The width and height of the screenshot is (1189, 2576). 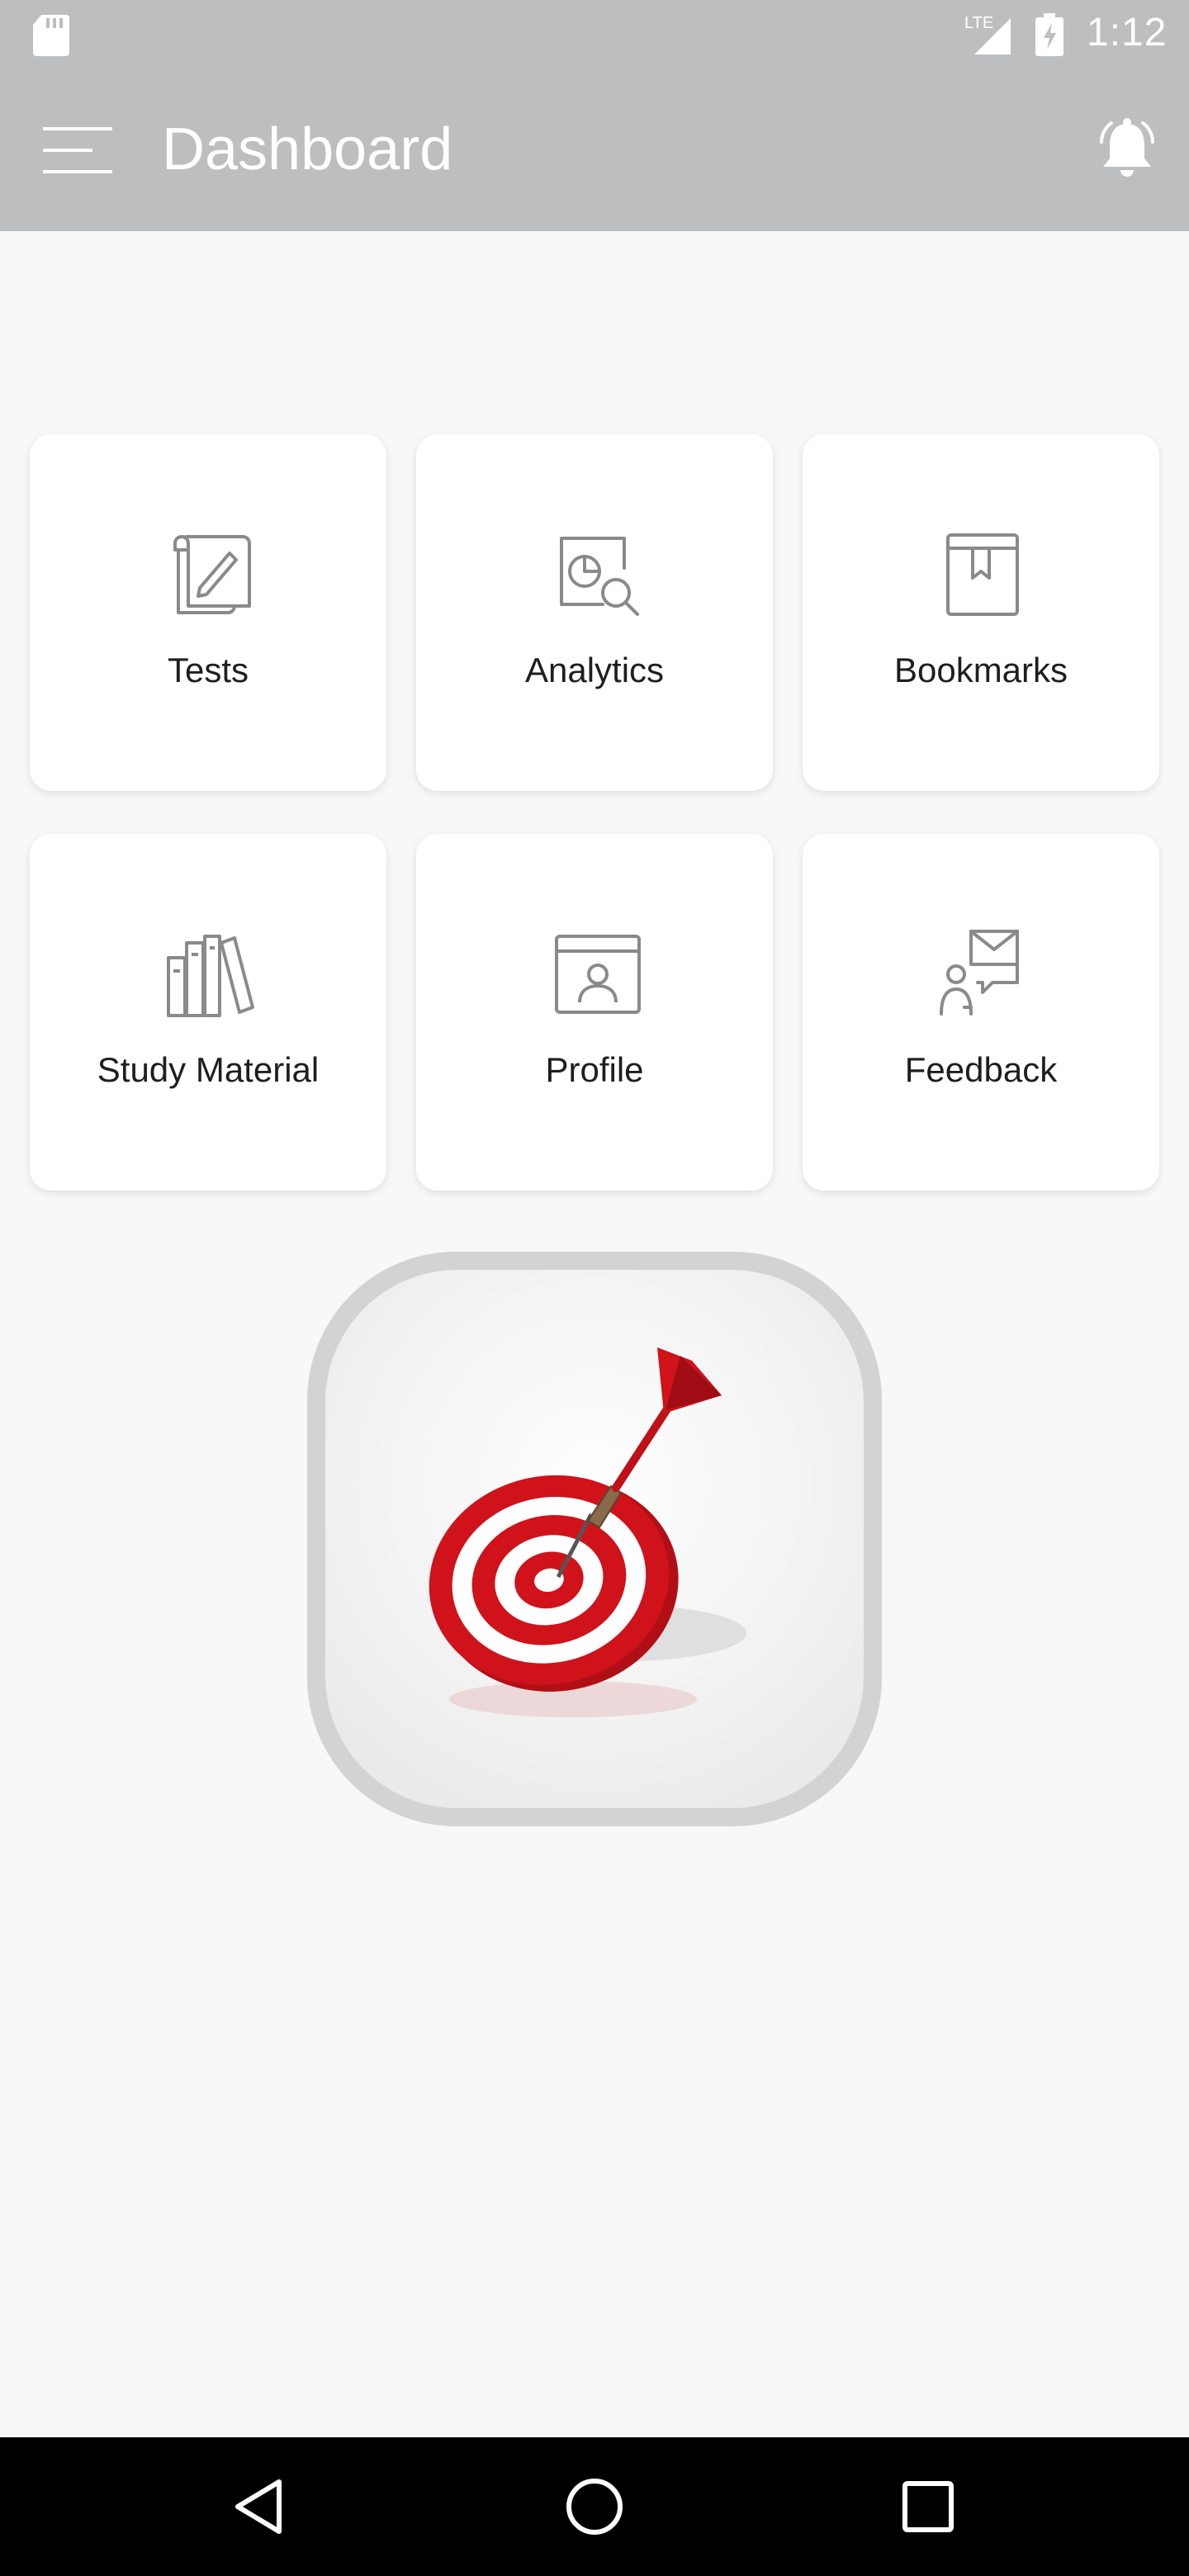 I want to click on recents-button, so click(x=928, y=2506).